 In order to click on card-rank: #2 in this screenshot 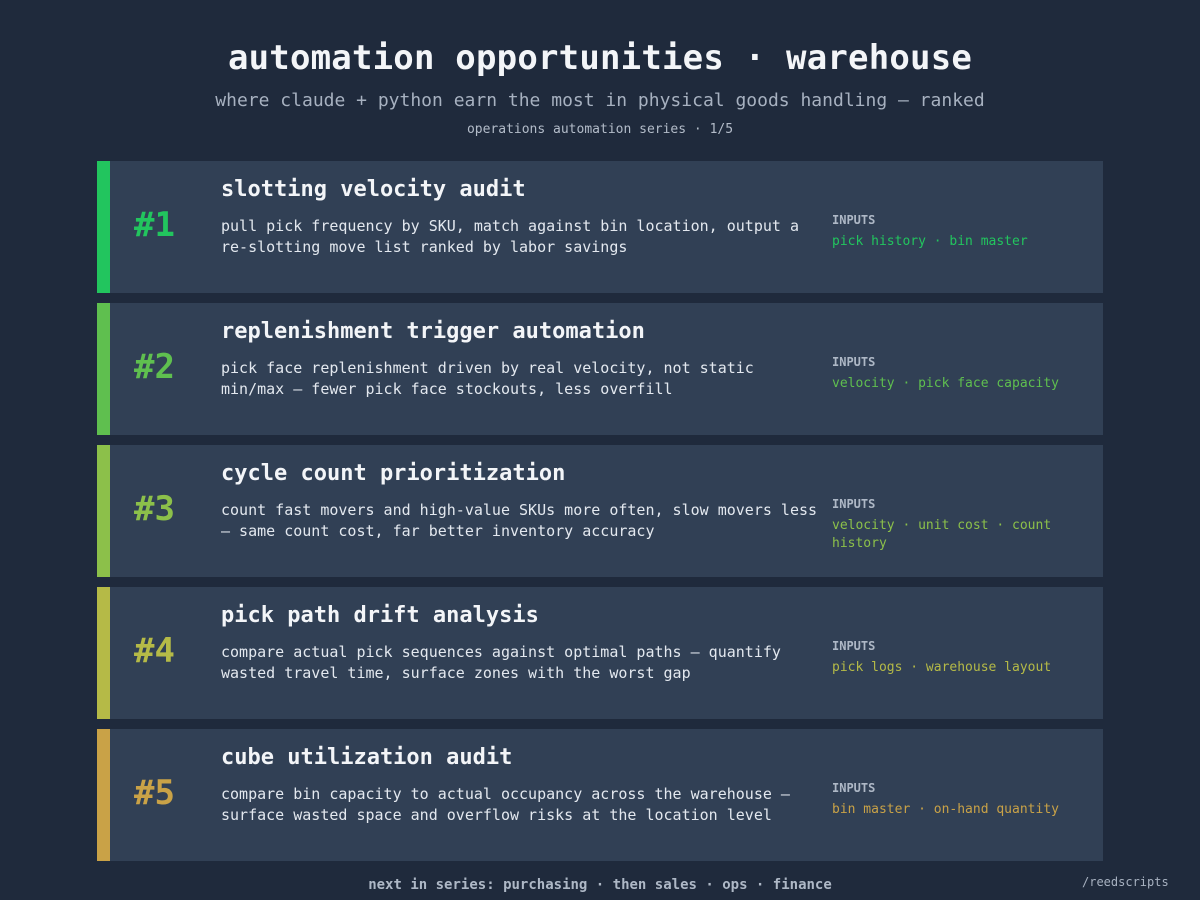, I will do `click(154, 367)`.